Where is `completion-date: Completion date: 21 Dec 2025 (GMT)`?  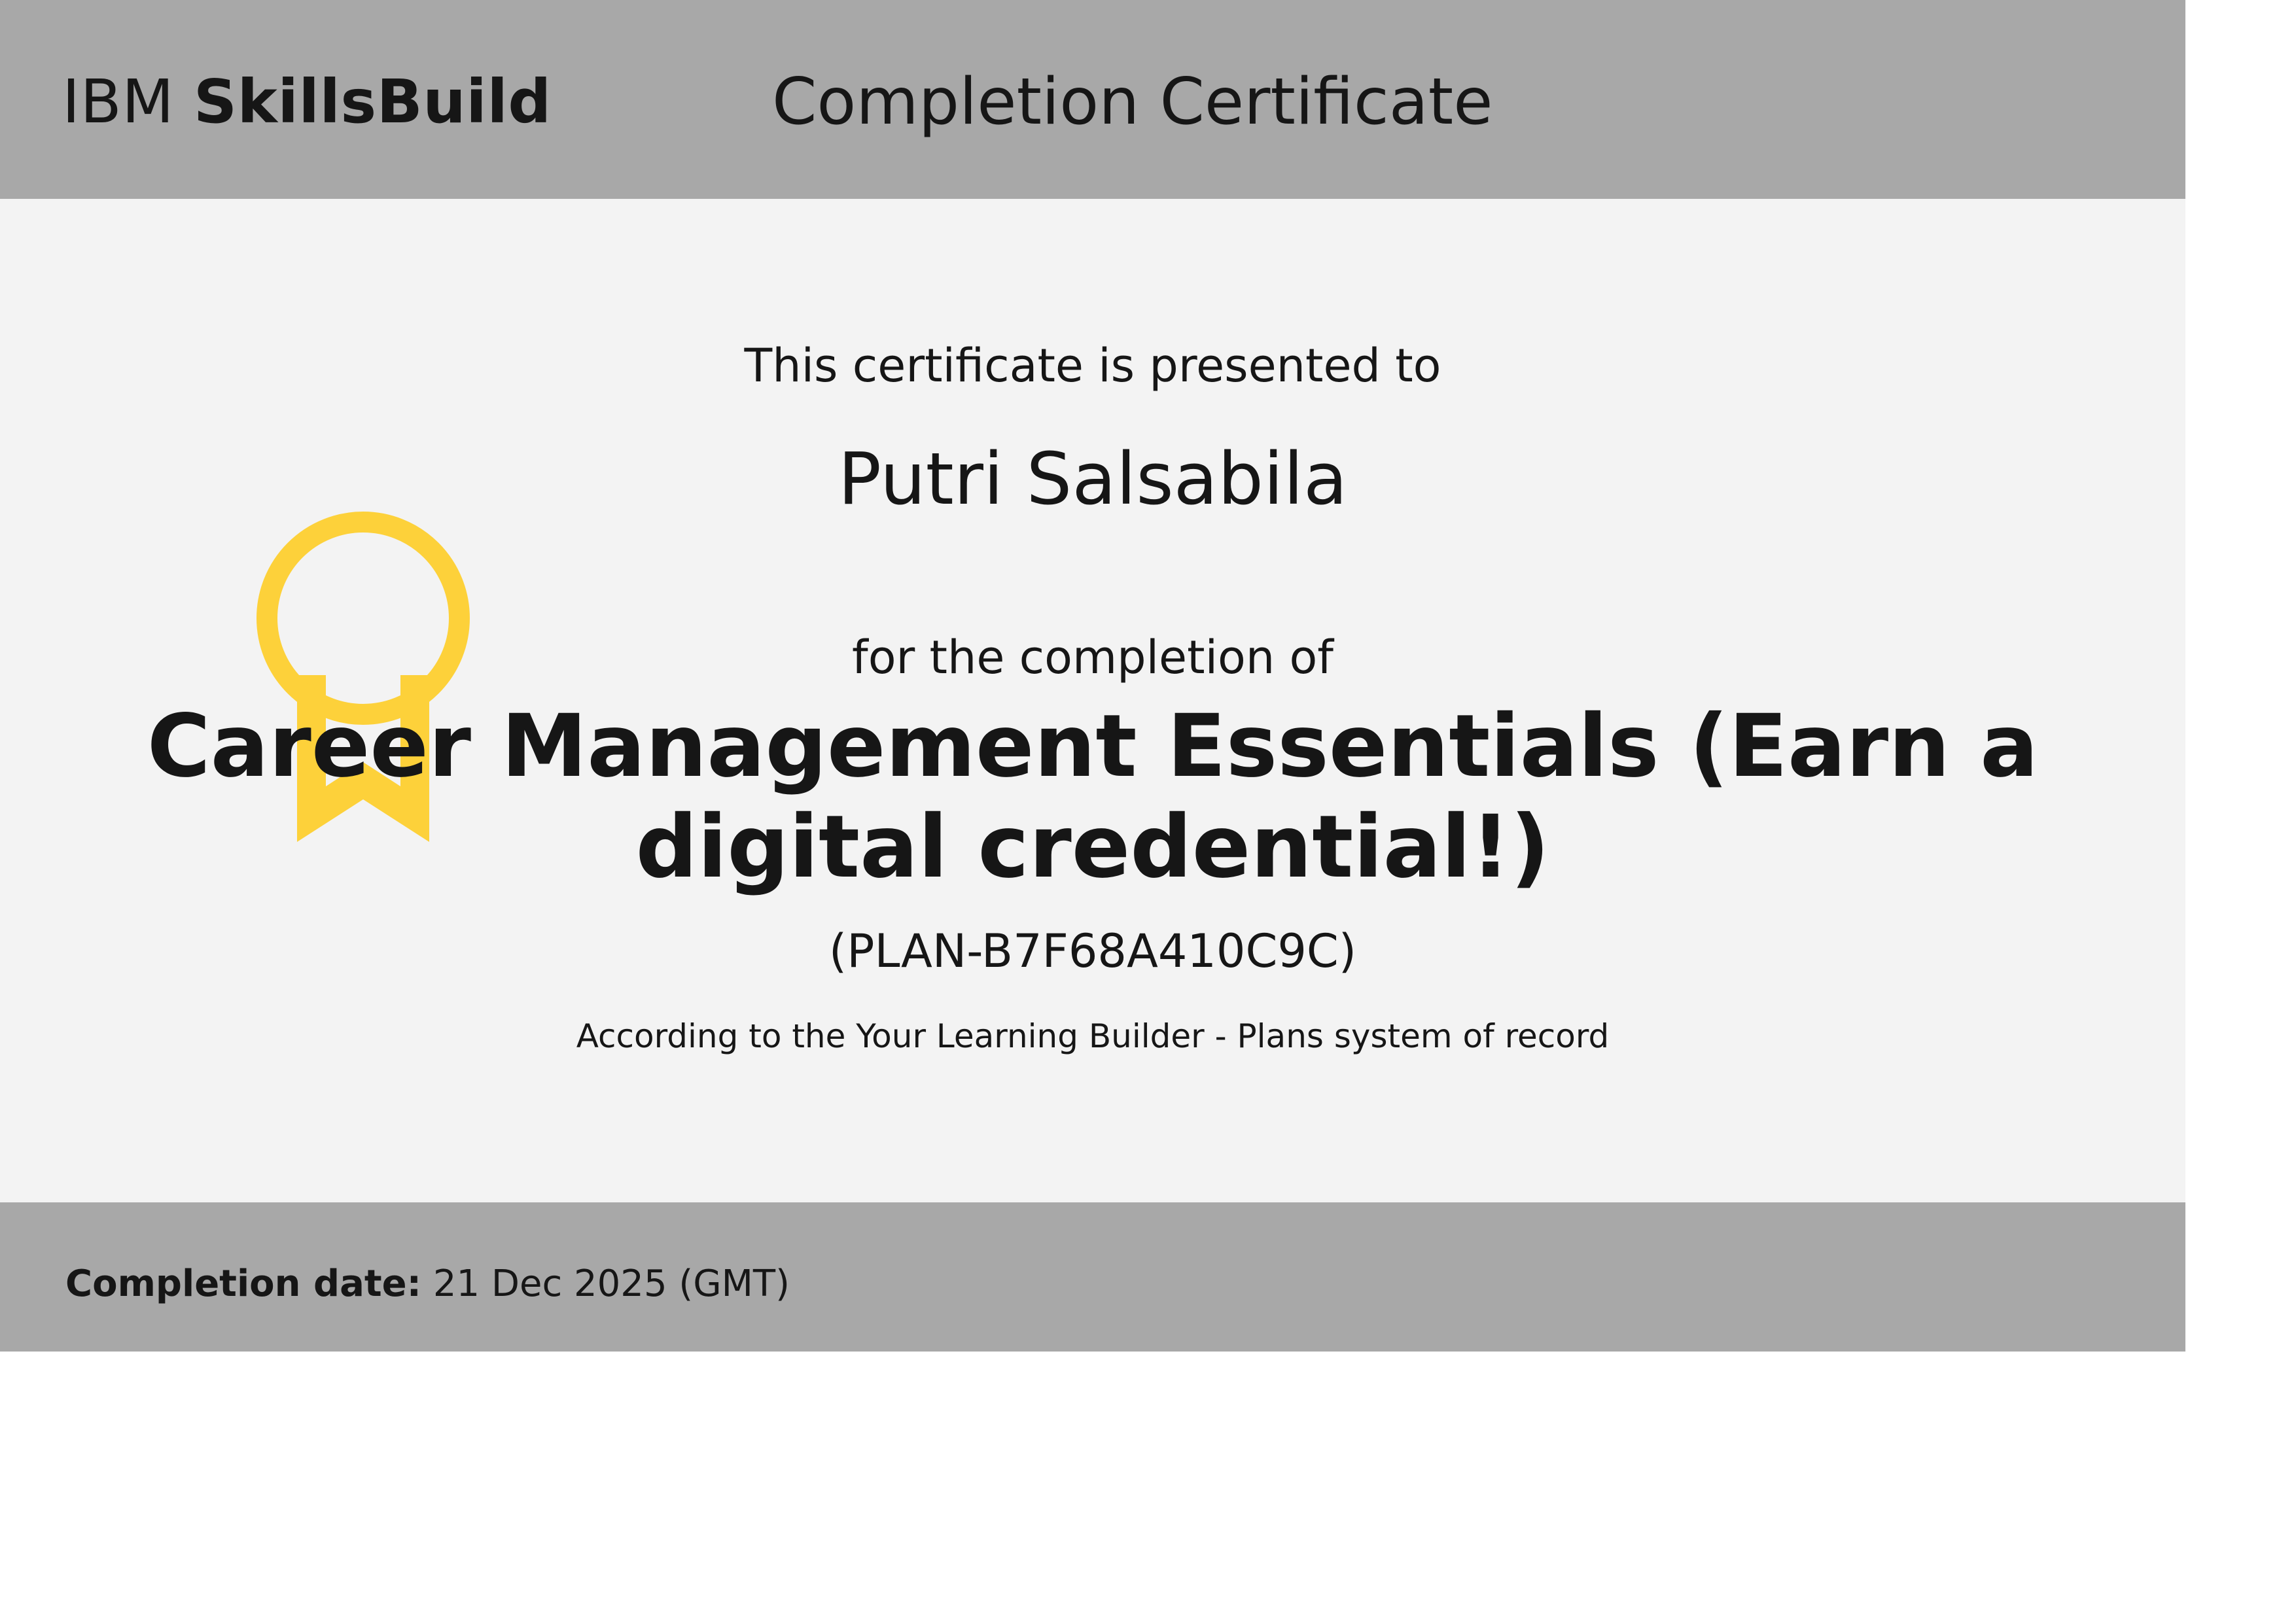
completion-date: Completion date: 21 Dec 2025 (GMT) is located at coordinates (427, 1284).